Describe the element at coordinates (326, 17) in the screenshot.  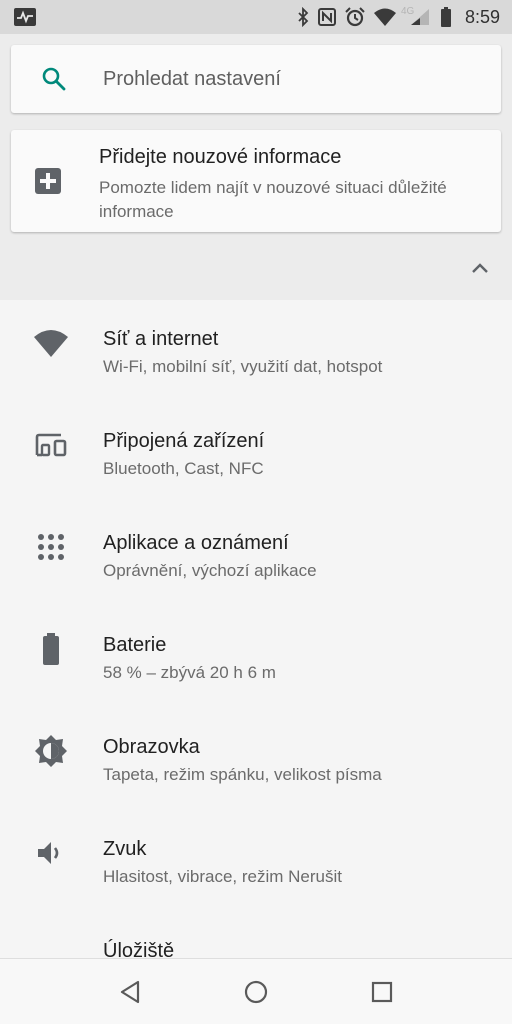
I see `nfc-icon` at that location.